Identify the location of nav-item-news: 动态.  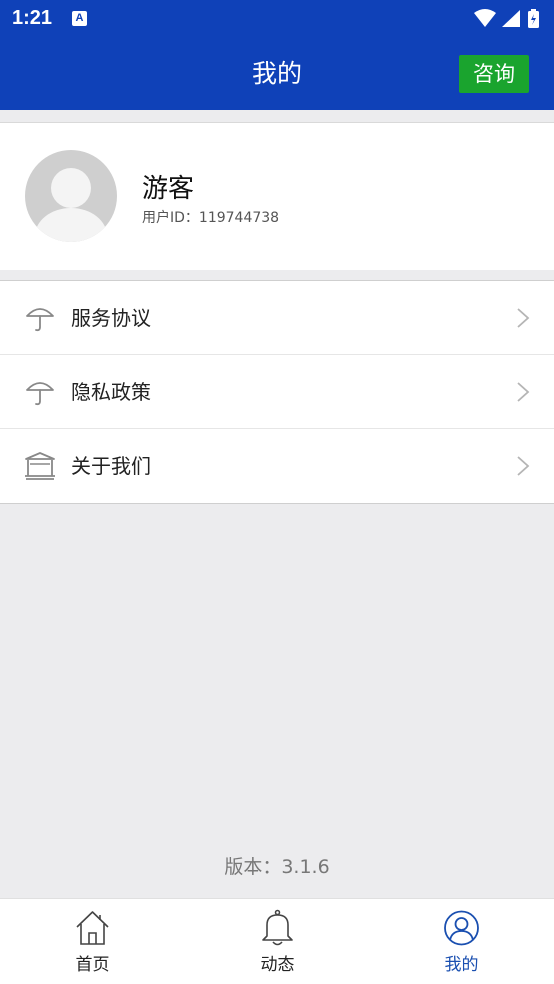
(277, 941).